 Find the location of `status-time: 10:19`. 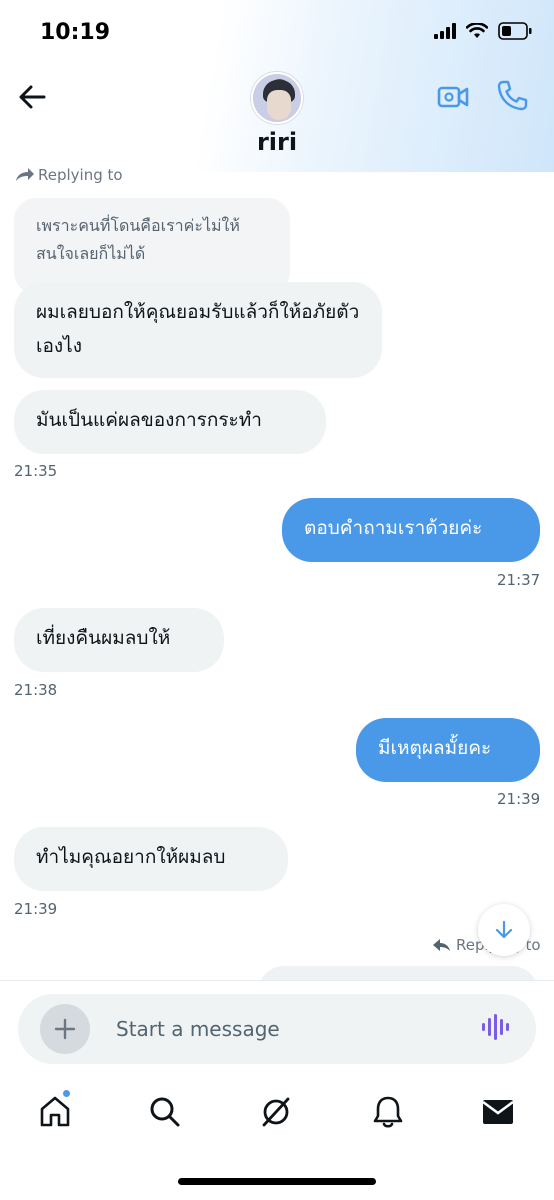

status-time: 10:19 is located at coordinates (75, 32).